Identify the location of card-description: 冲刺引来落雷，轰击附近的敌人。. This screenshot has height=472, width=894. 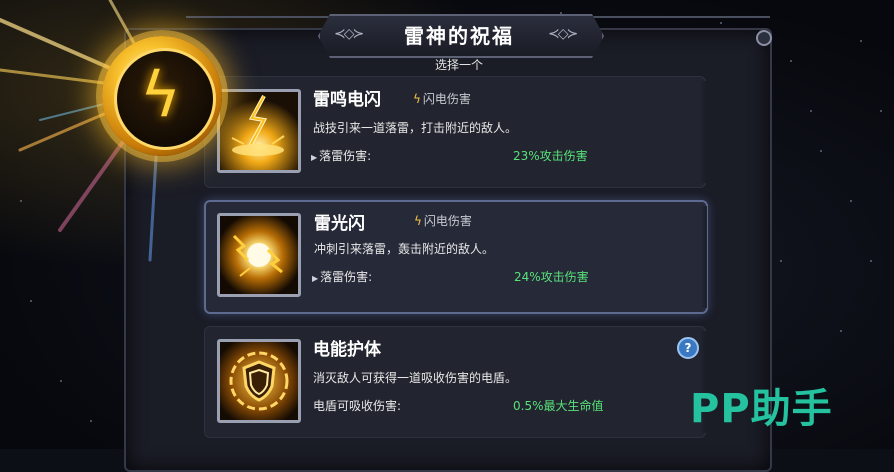
(404, 249).